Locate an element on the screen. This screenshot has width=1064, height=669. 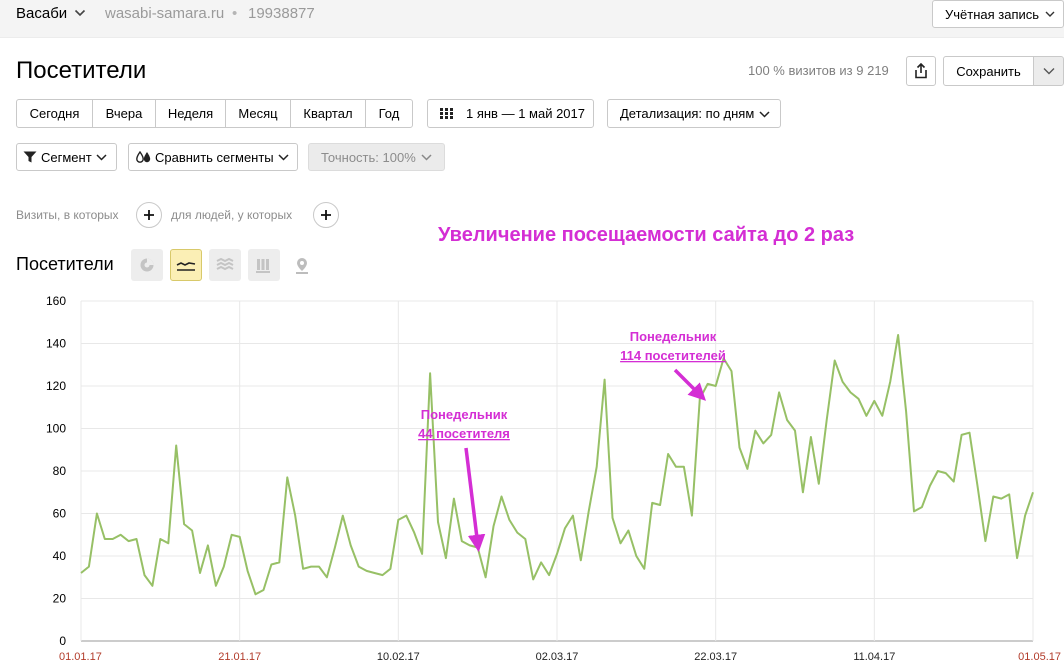
period-yesterday-button: Вчера is located at coordinates (124, 113).